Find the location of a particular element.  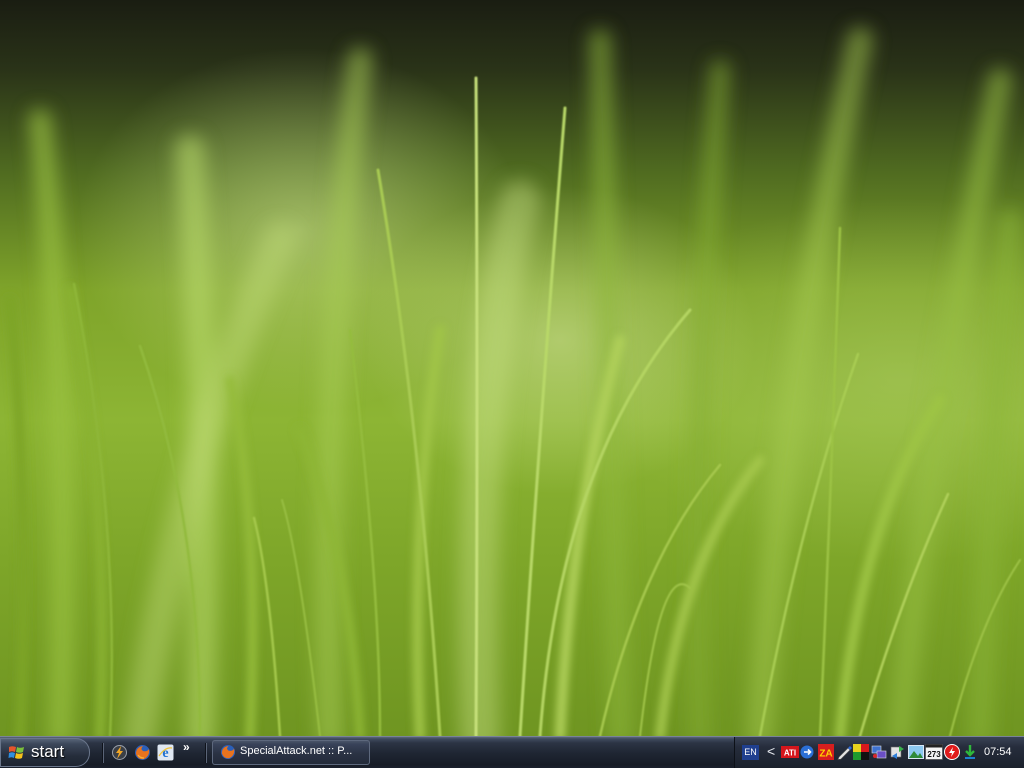

language-indicator: EN is located at coordinates (750, 752).